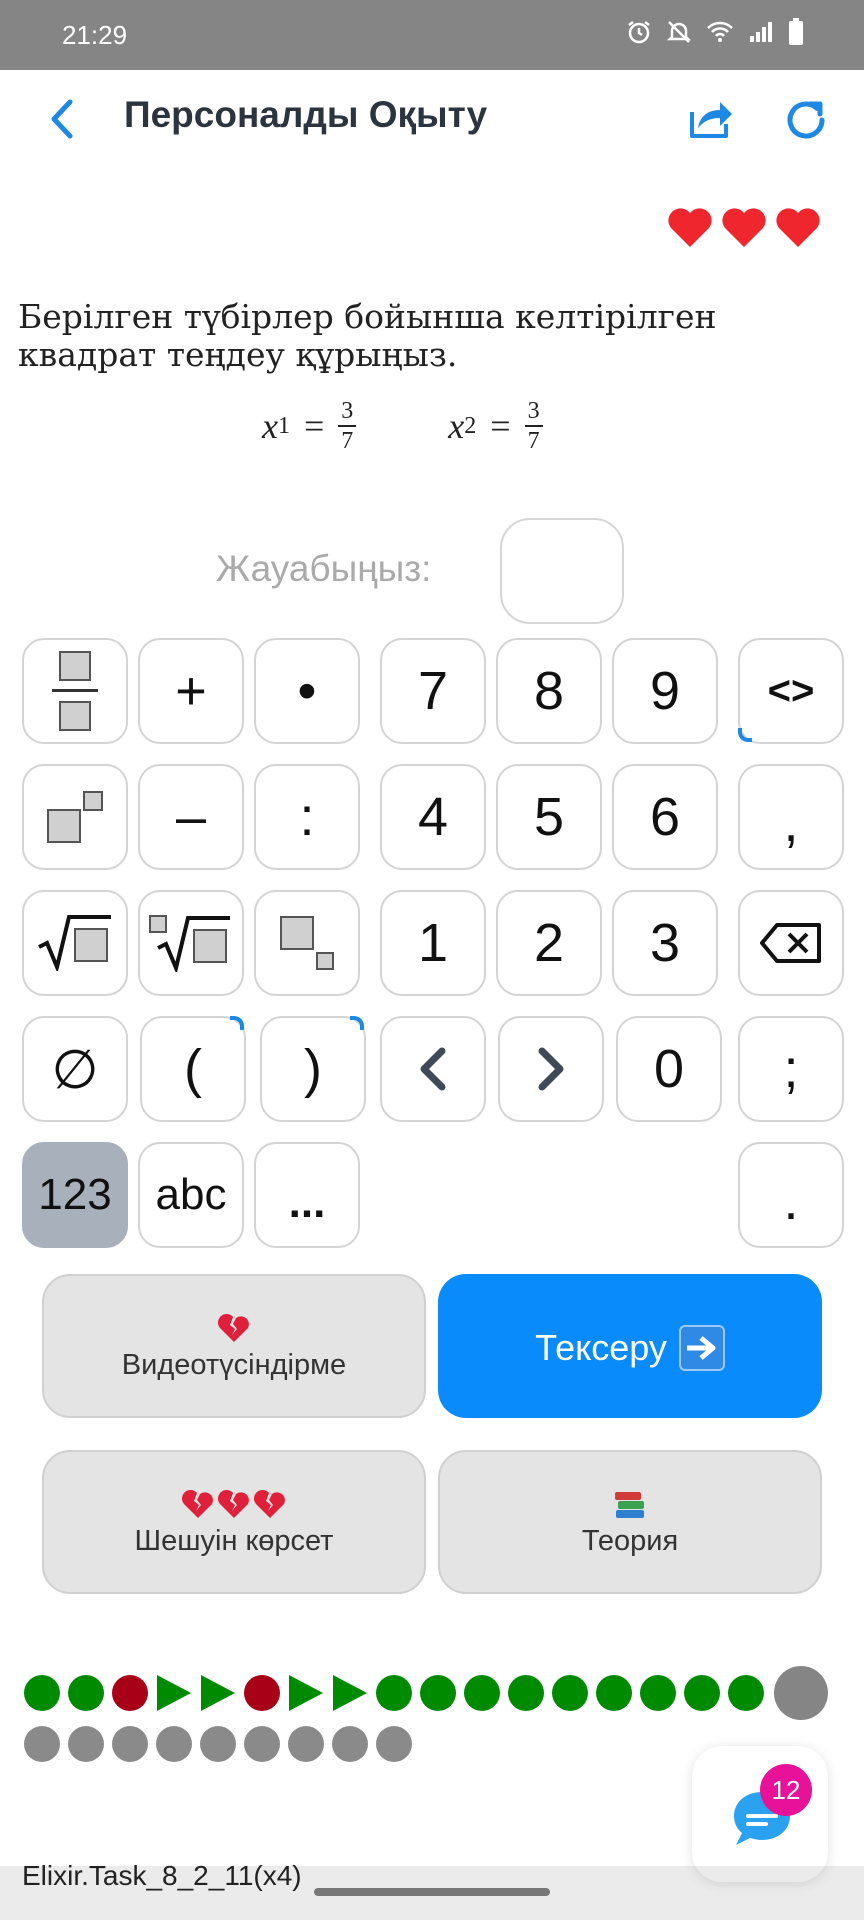  What do you see at coordinates (665, 691) in the screenshot?
I see `key-9: 9` at bounding box center [665, 691].